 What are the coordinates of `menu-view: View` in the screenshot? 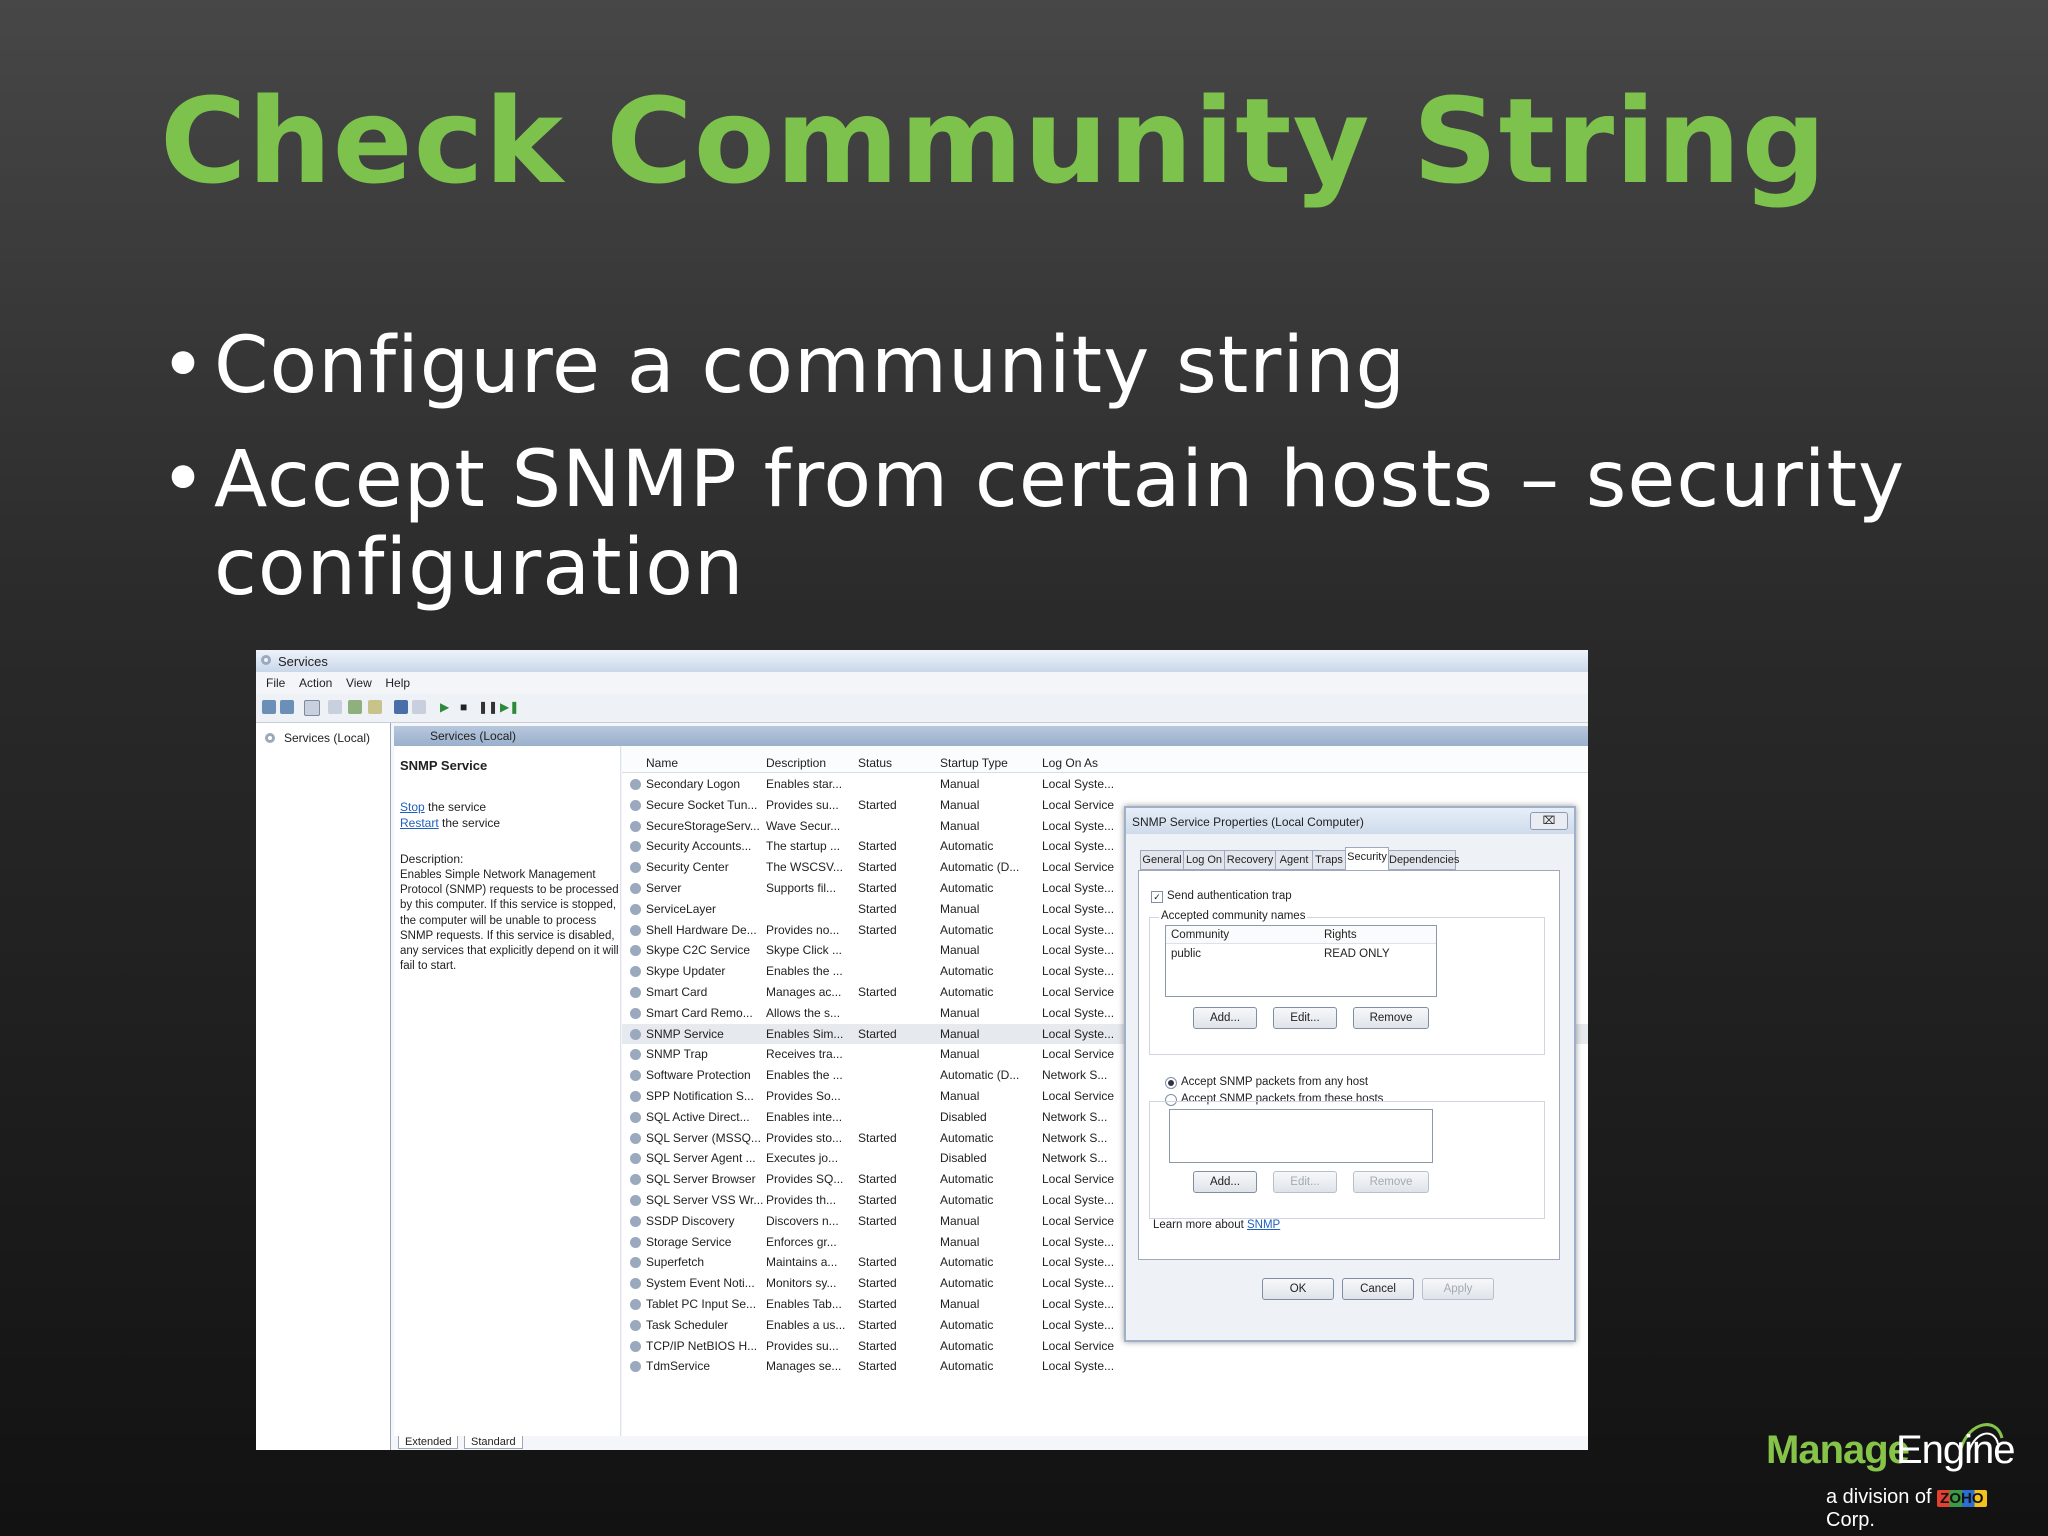 It's located at (359, 683).